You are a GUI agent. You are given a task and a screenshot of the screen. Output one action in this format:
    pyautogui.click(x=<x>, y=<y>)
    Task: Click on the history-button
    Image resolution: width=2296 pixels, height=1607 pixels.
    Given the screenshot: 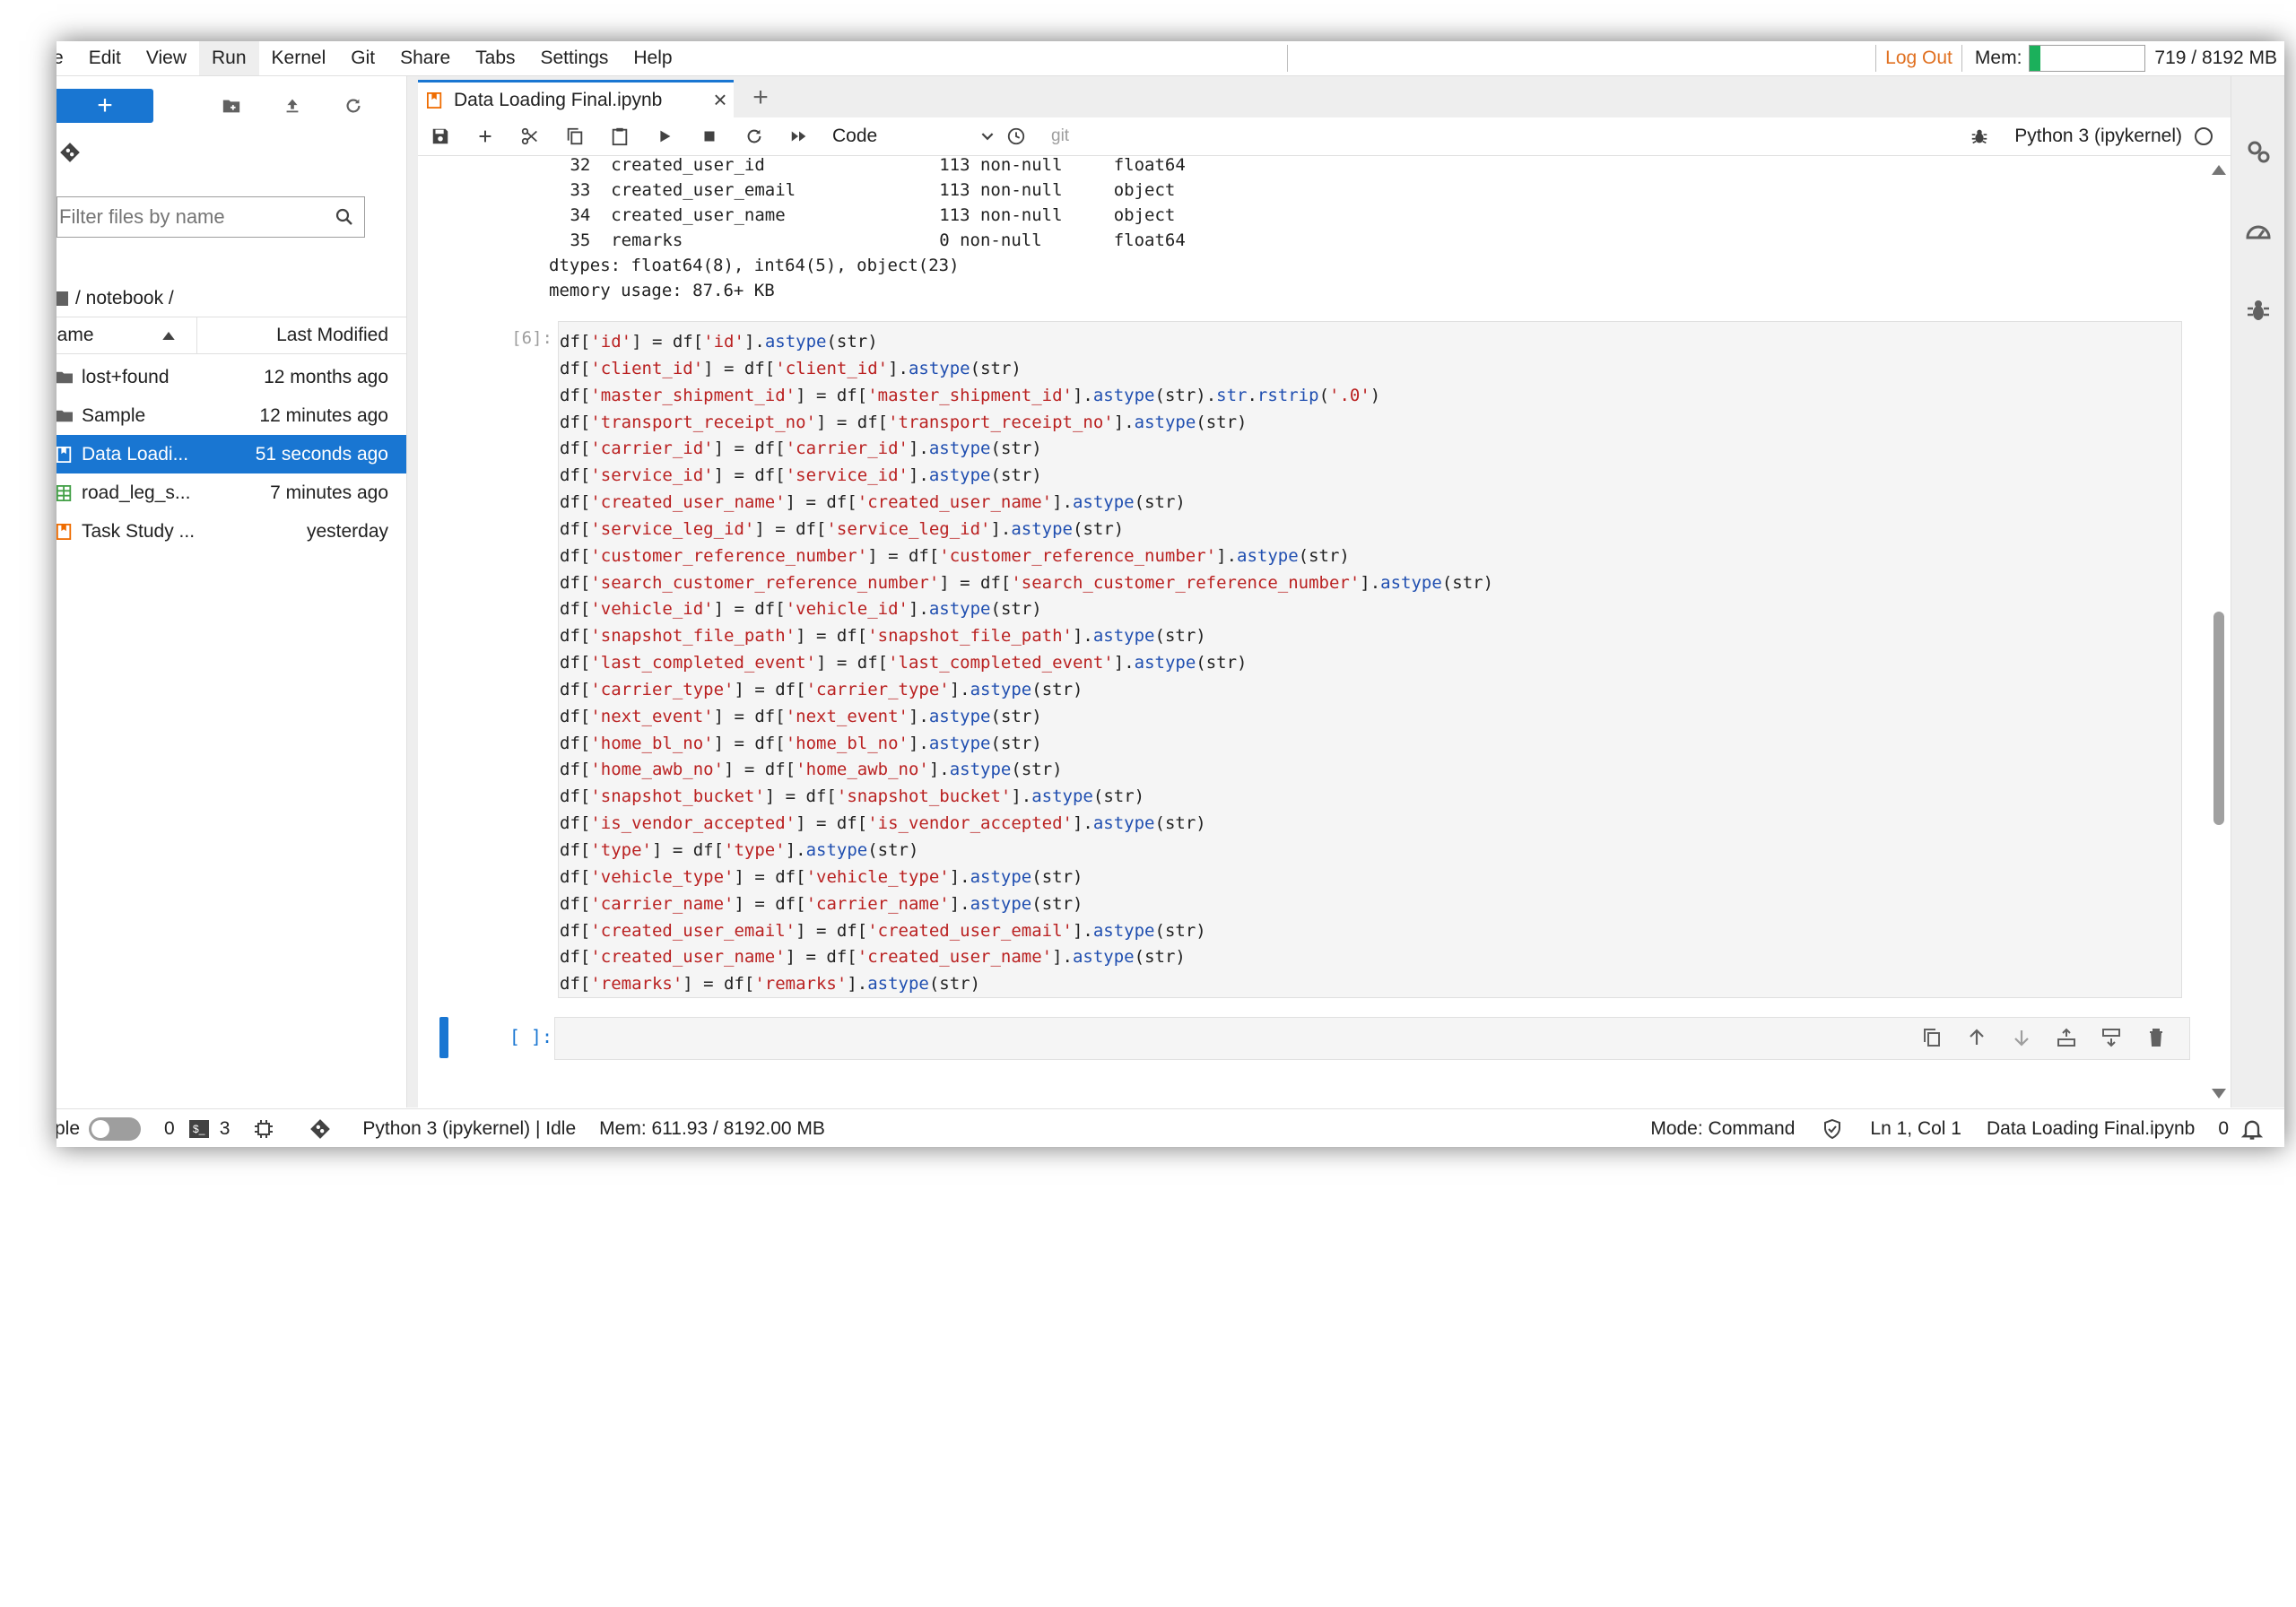 What is the action you would take?
    pyautogui.click(x=1016, y=136)
    